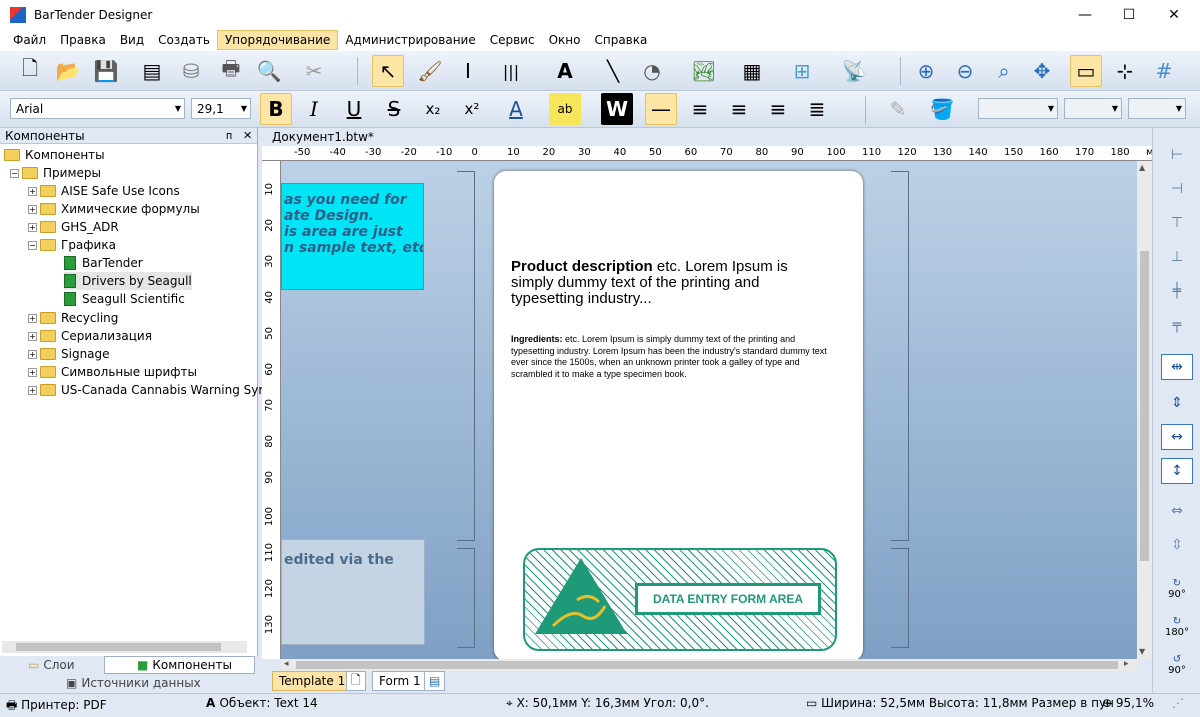  I want to click on align-left-edges-icon: ⊢, so click(1177, 155).